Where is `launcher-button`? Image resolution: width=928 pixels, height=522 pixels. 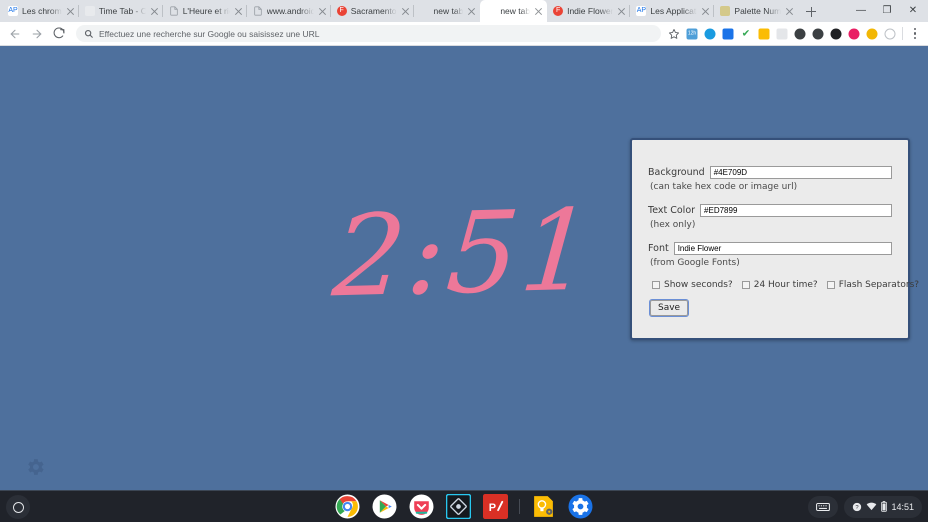
launcher-button is located at coordinates (18, 507).